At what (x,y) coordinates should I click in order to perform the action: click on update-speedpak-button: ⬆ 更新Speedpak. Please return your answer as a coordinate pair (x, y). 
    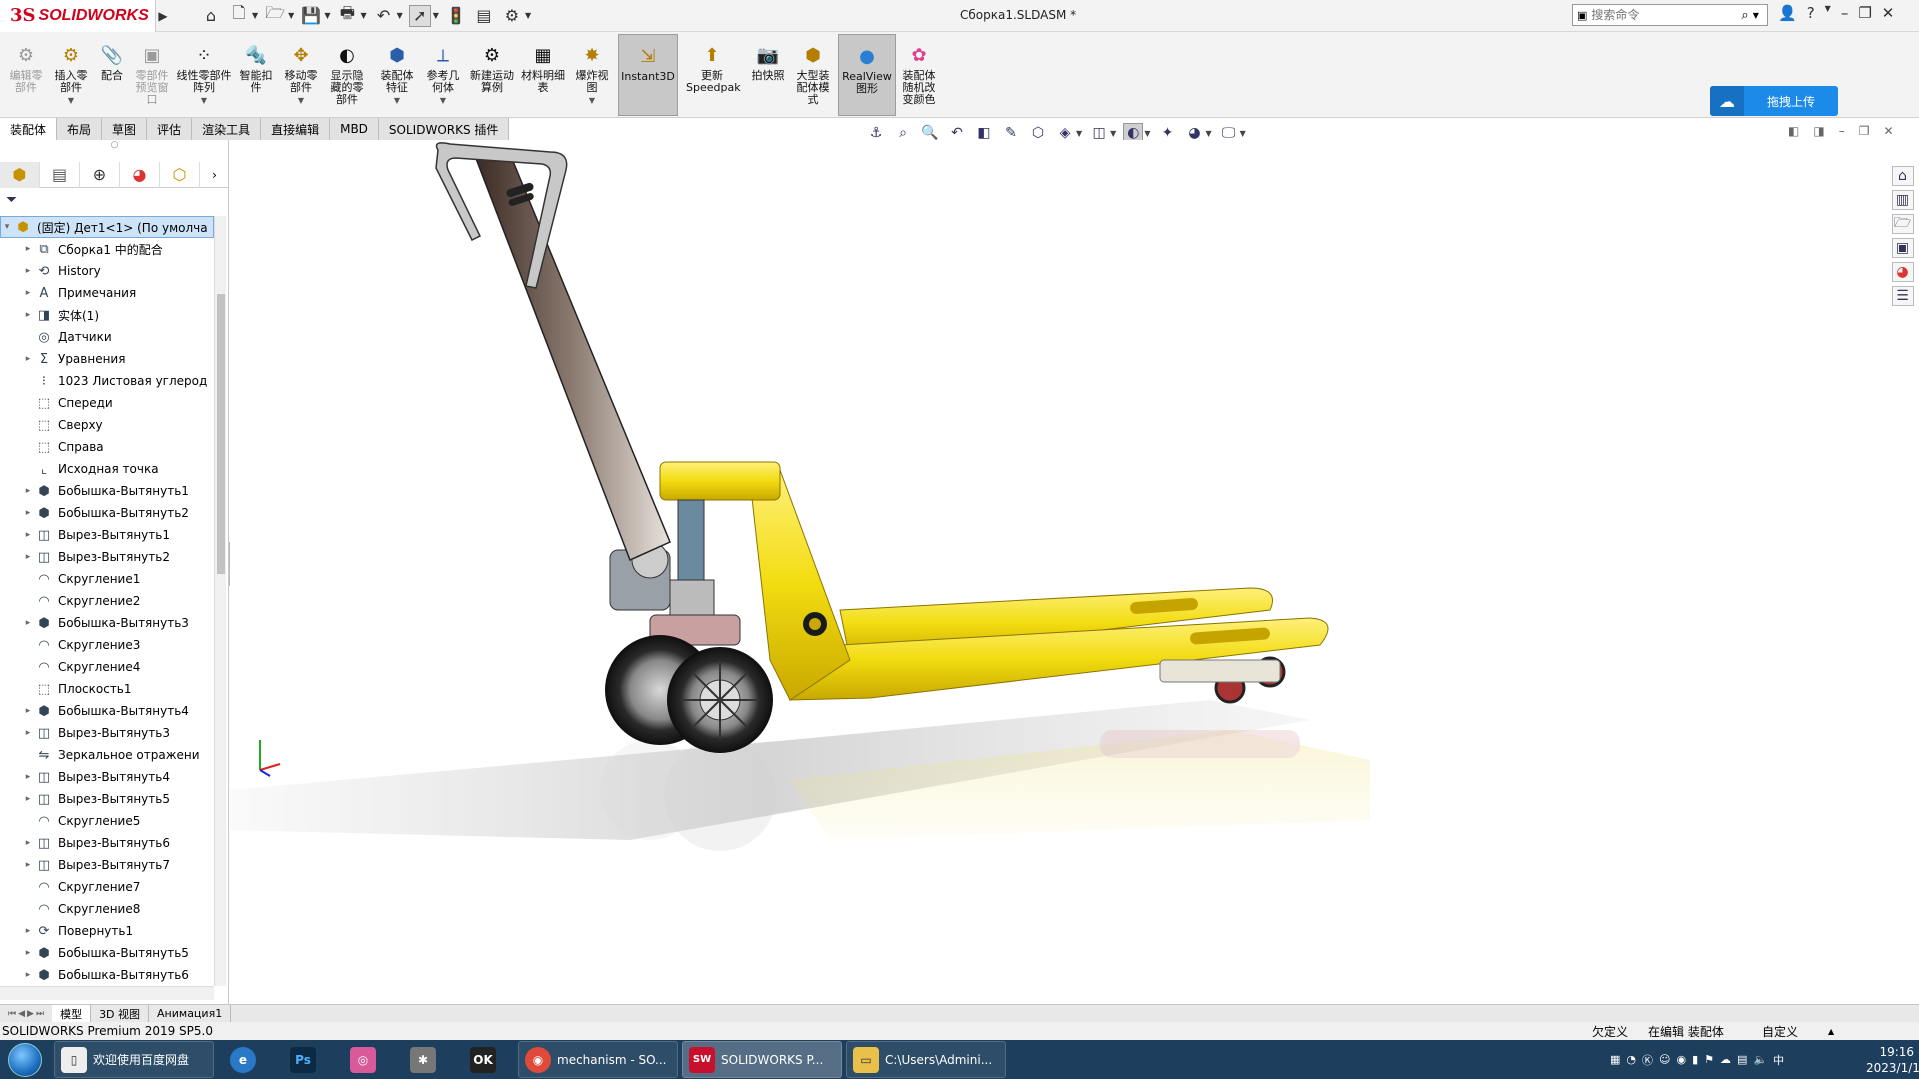
    Looking at the image, I should click on (712, 75).